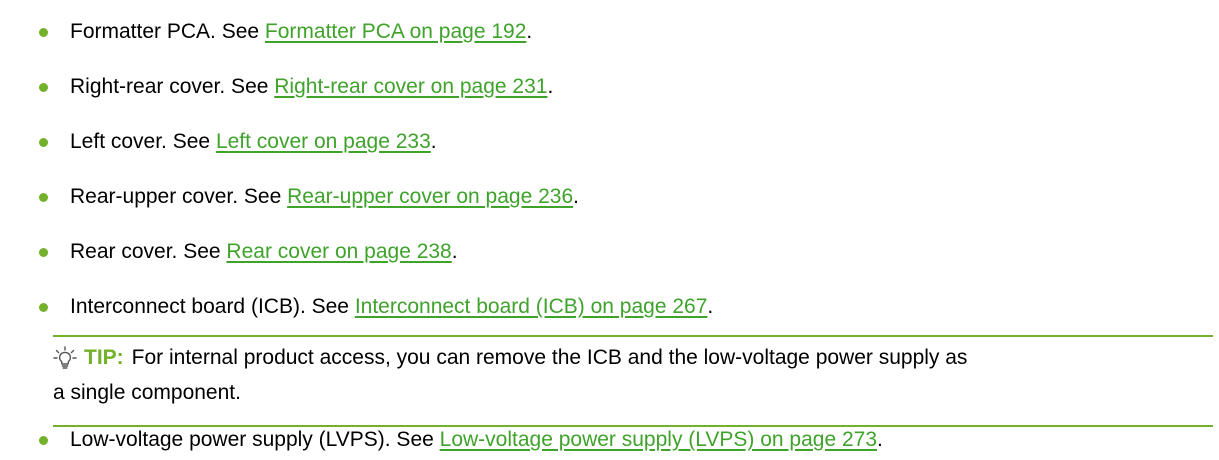 This screenshot has height=460, width=1219. I want to click on cross-reference-link: Left cover on page 233, so click(323, 141).